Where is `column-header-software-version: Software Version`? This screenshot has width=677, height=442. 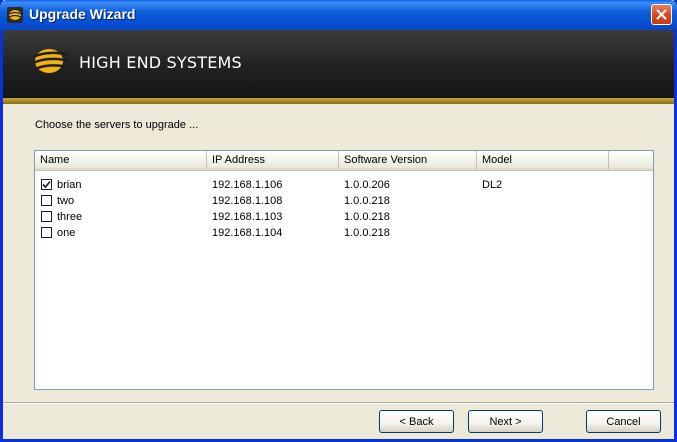 column-header-software-version: Software Version is located at coordinates (408, 160).